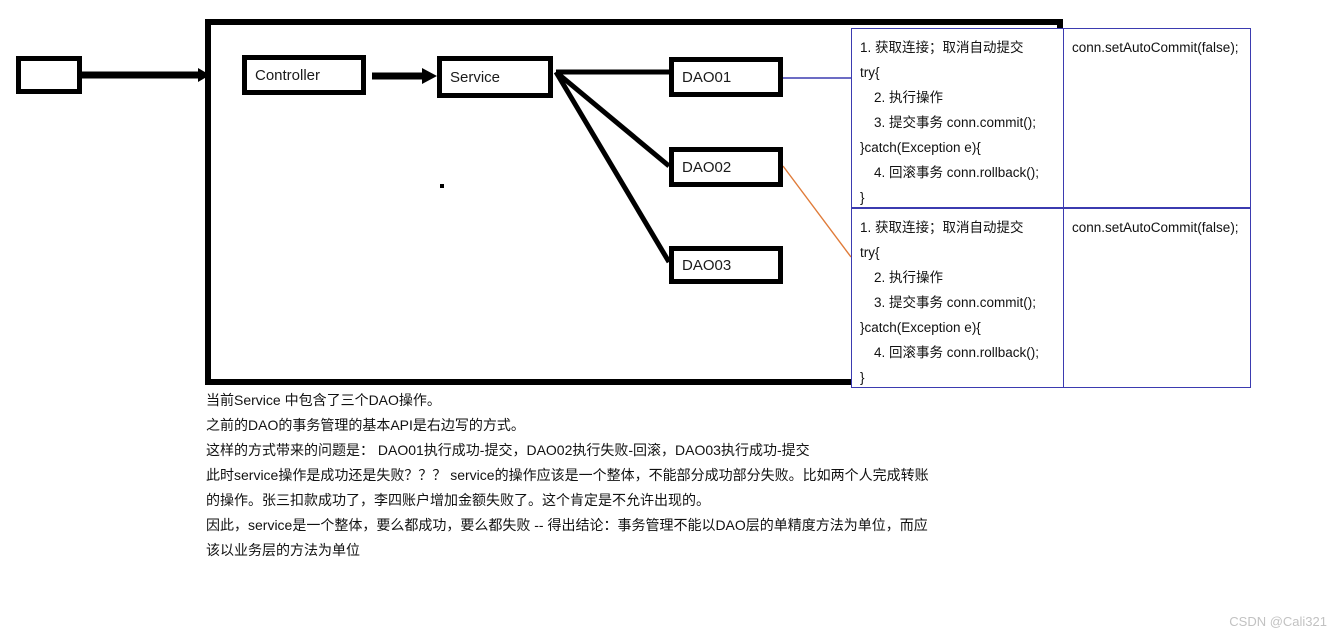 This screenshot has width=1341, height=637. Describe the element at coordinates (1157, 118) in the screenshot. I see `code-block-1-api-column: conn.setAutoCommit(false);` at that location.